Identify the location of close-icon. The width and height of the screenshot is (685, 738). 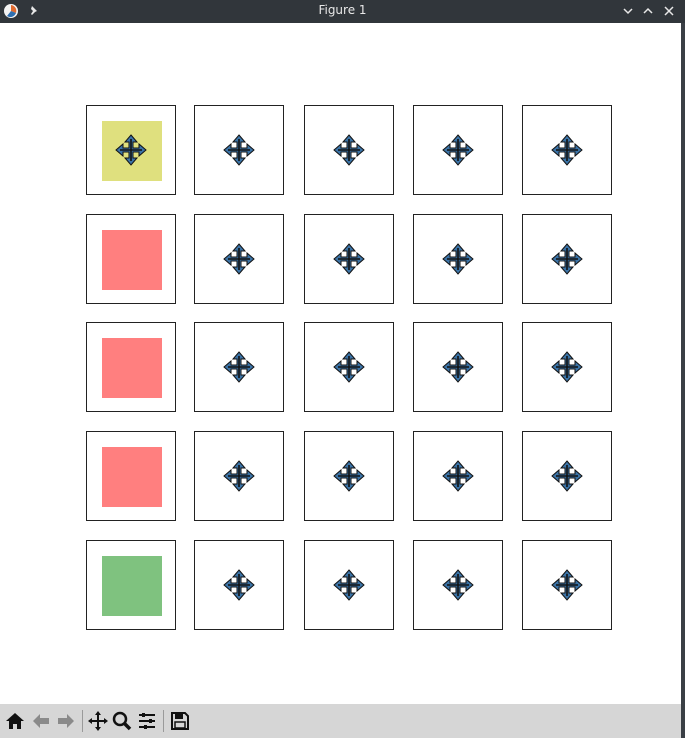
(669, 11).